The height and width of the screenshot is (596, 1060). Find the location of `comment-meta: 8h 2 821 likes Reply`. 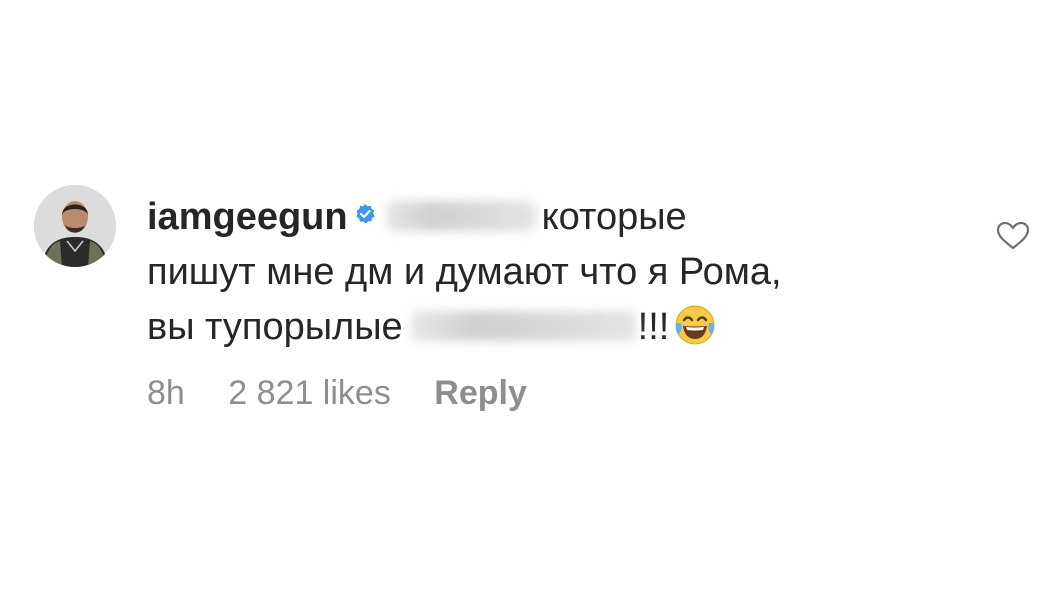

comment-meta: 8h 2 821 likes Reply is located at coordinates (354, 393).